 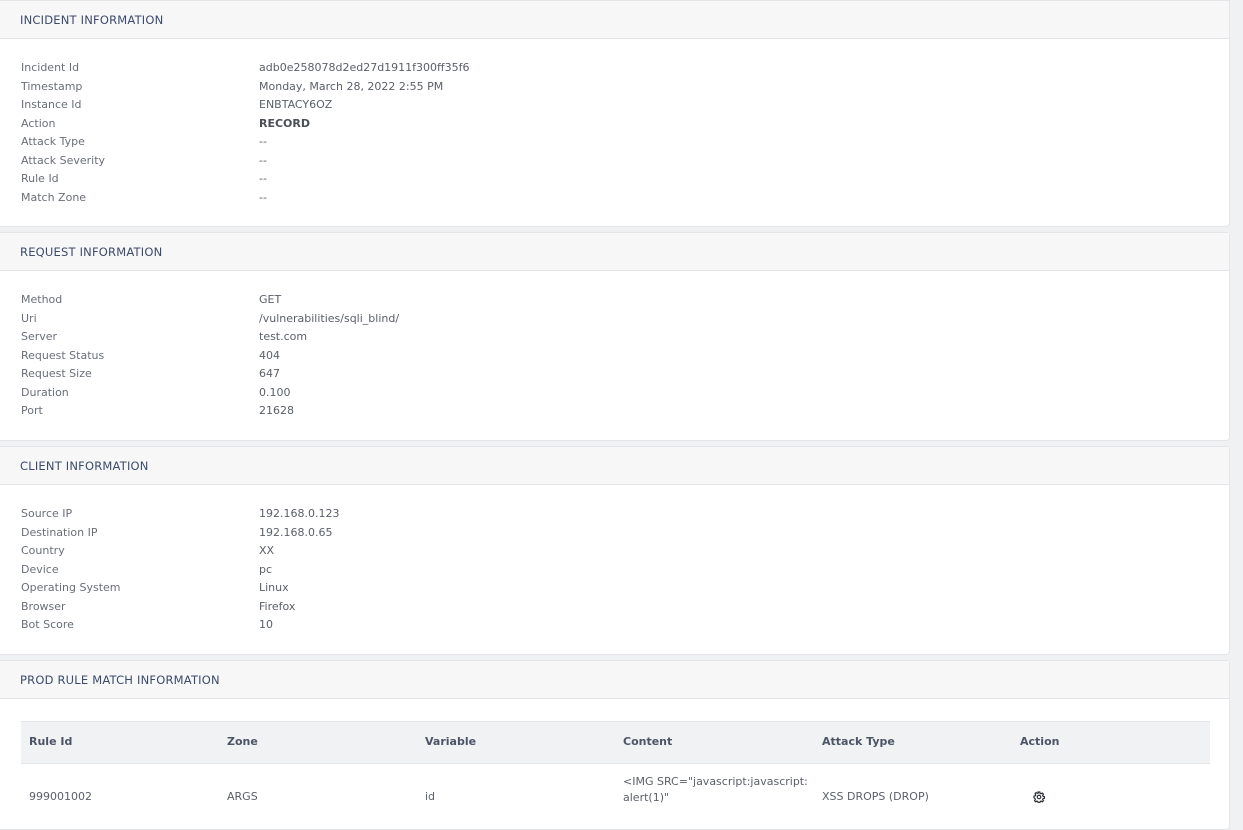 I want to click on row-value: RECORD, so click(x=285, y=123).